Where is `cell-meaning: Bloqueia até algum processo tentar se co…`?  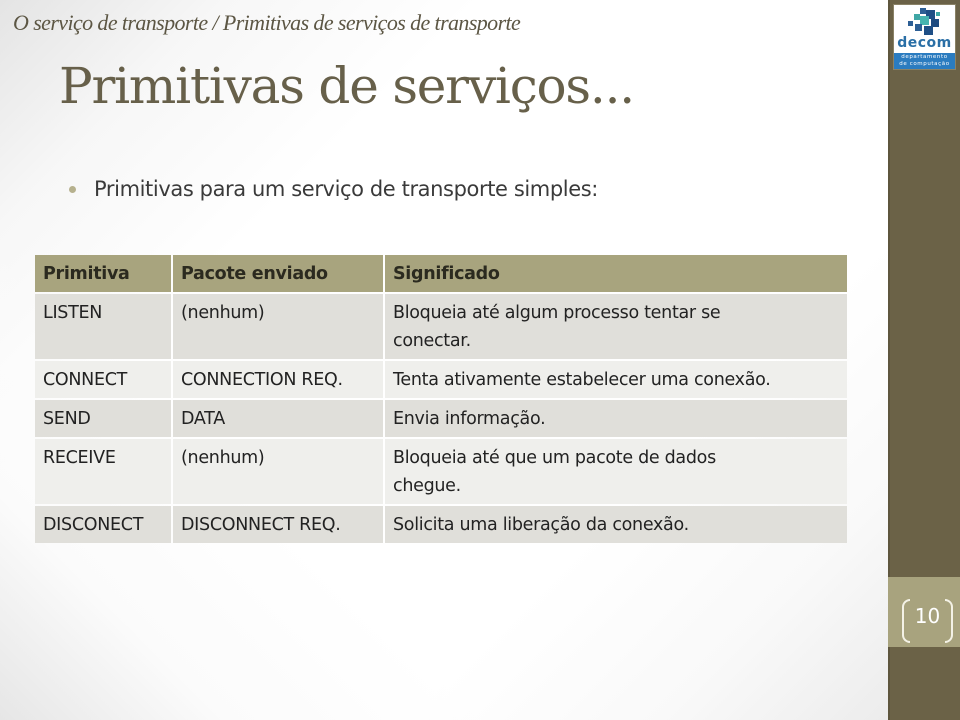
cell-meaning: Bloqueia até algum processo tentar se co… is located at coordinates (616, 326).